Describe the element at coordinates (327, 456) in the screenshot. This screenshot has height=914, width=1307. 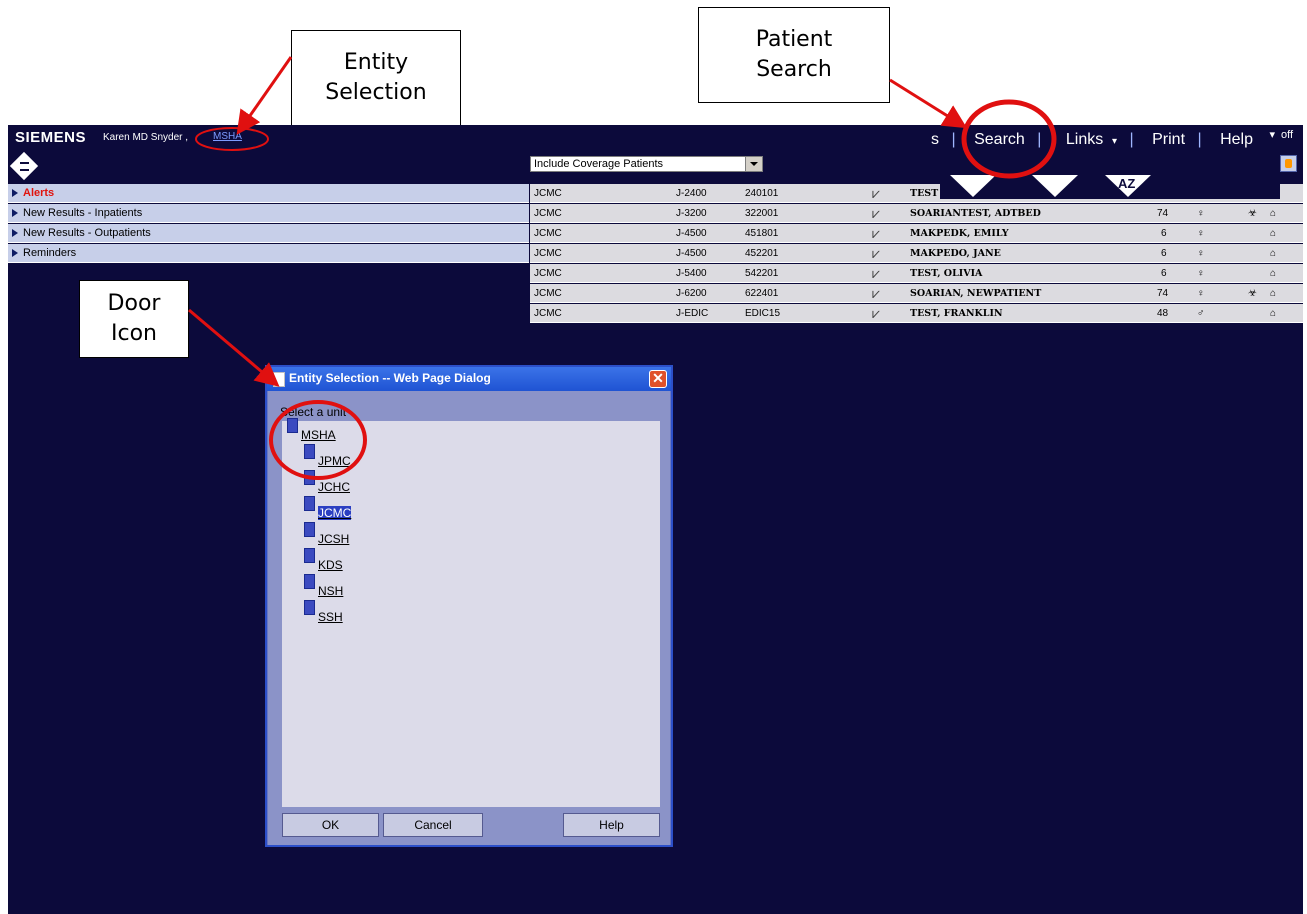
I see `tree-node-jpmc: JPMC` at that location.